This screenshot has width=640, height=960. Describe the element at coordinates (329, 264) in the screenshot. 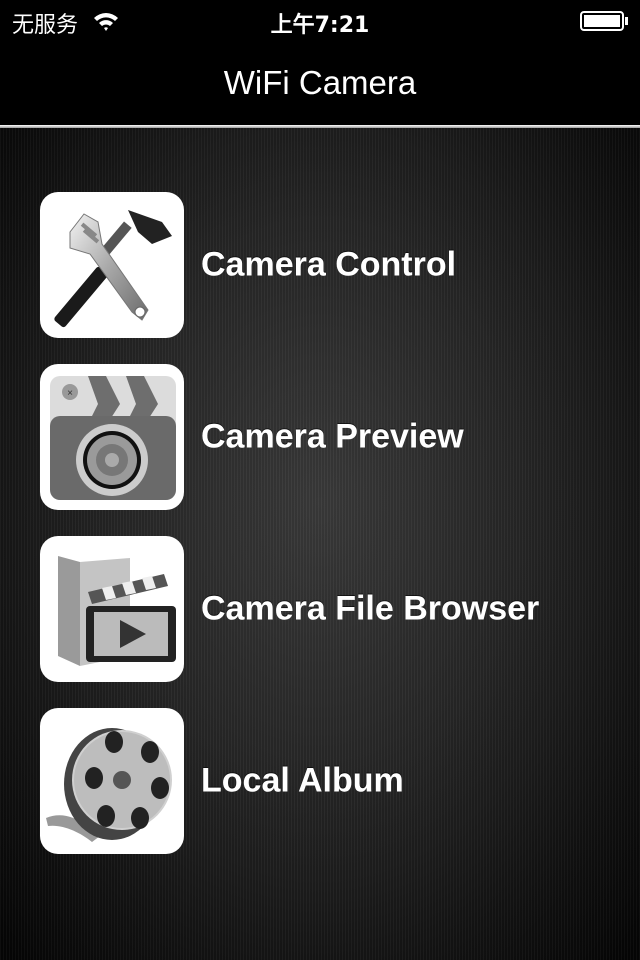

I see `menu-item-label: Camera Control` at that location.